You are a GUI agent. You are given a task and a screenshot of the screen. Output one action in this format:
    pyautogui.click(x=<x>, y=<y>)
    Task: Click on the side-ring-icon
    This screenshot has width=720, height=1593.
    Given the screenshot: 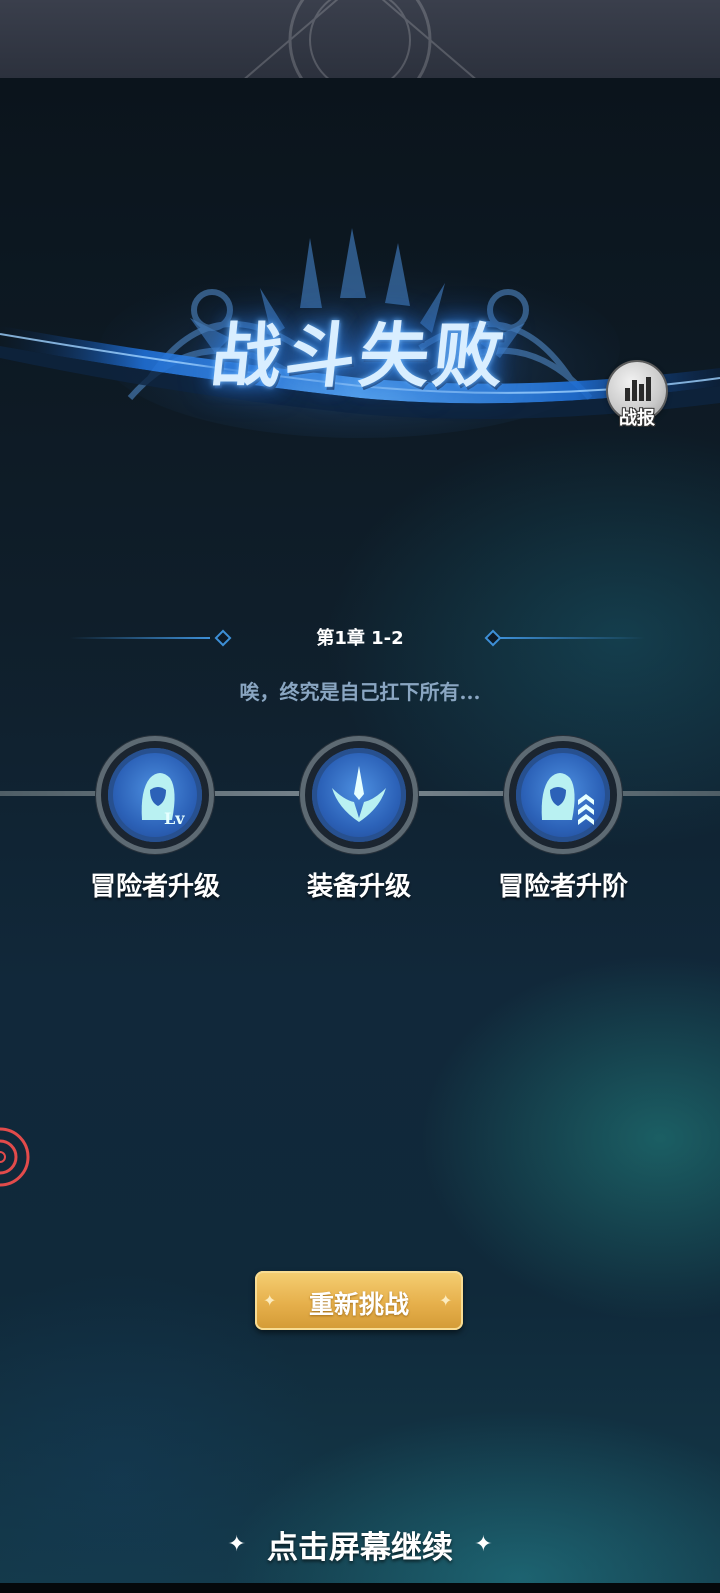 What is the action you would take?
    pyautogui.click(x=17, y=1157)
    